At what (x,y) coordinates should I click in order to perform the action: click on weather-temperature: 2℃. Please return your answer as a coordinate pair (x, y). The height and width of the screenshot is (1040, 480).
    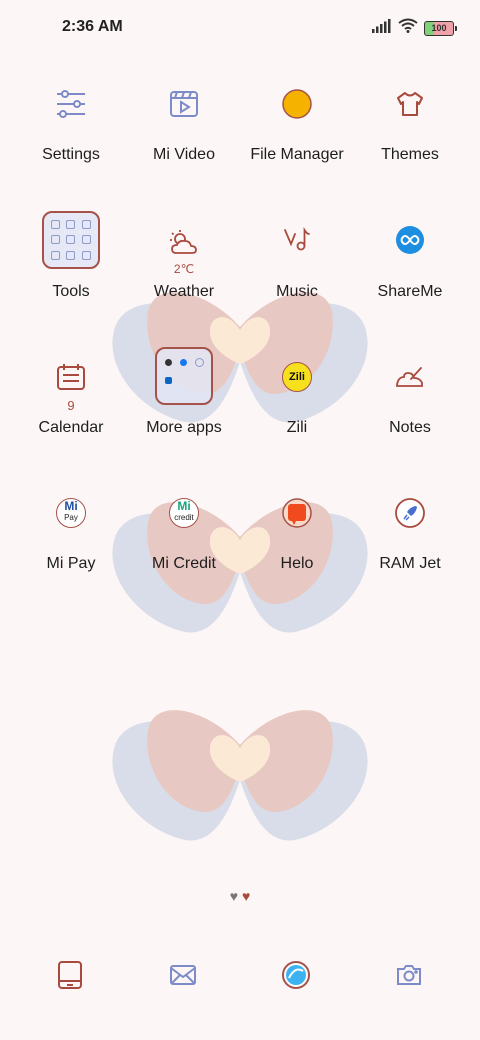
    Looking at the image, I should click on (184, 269).